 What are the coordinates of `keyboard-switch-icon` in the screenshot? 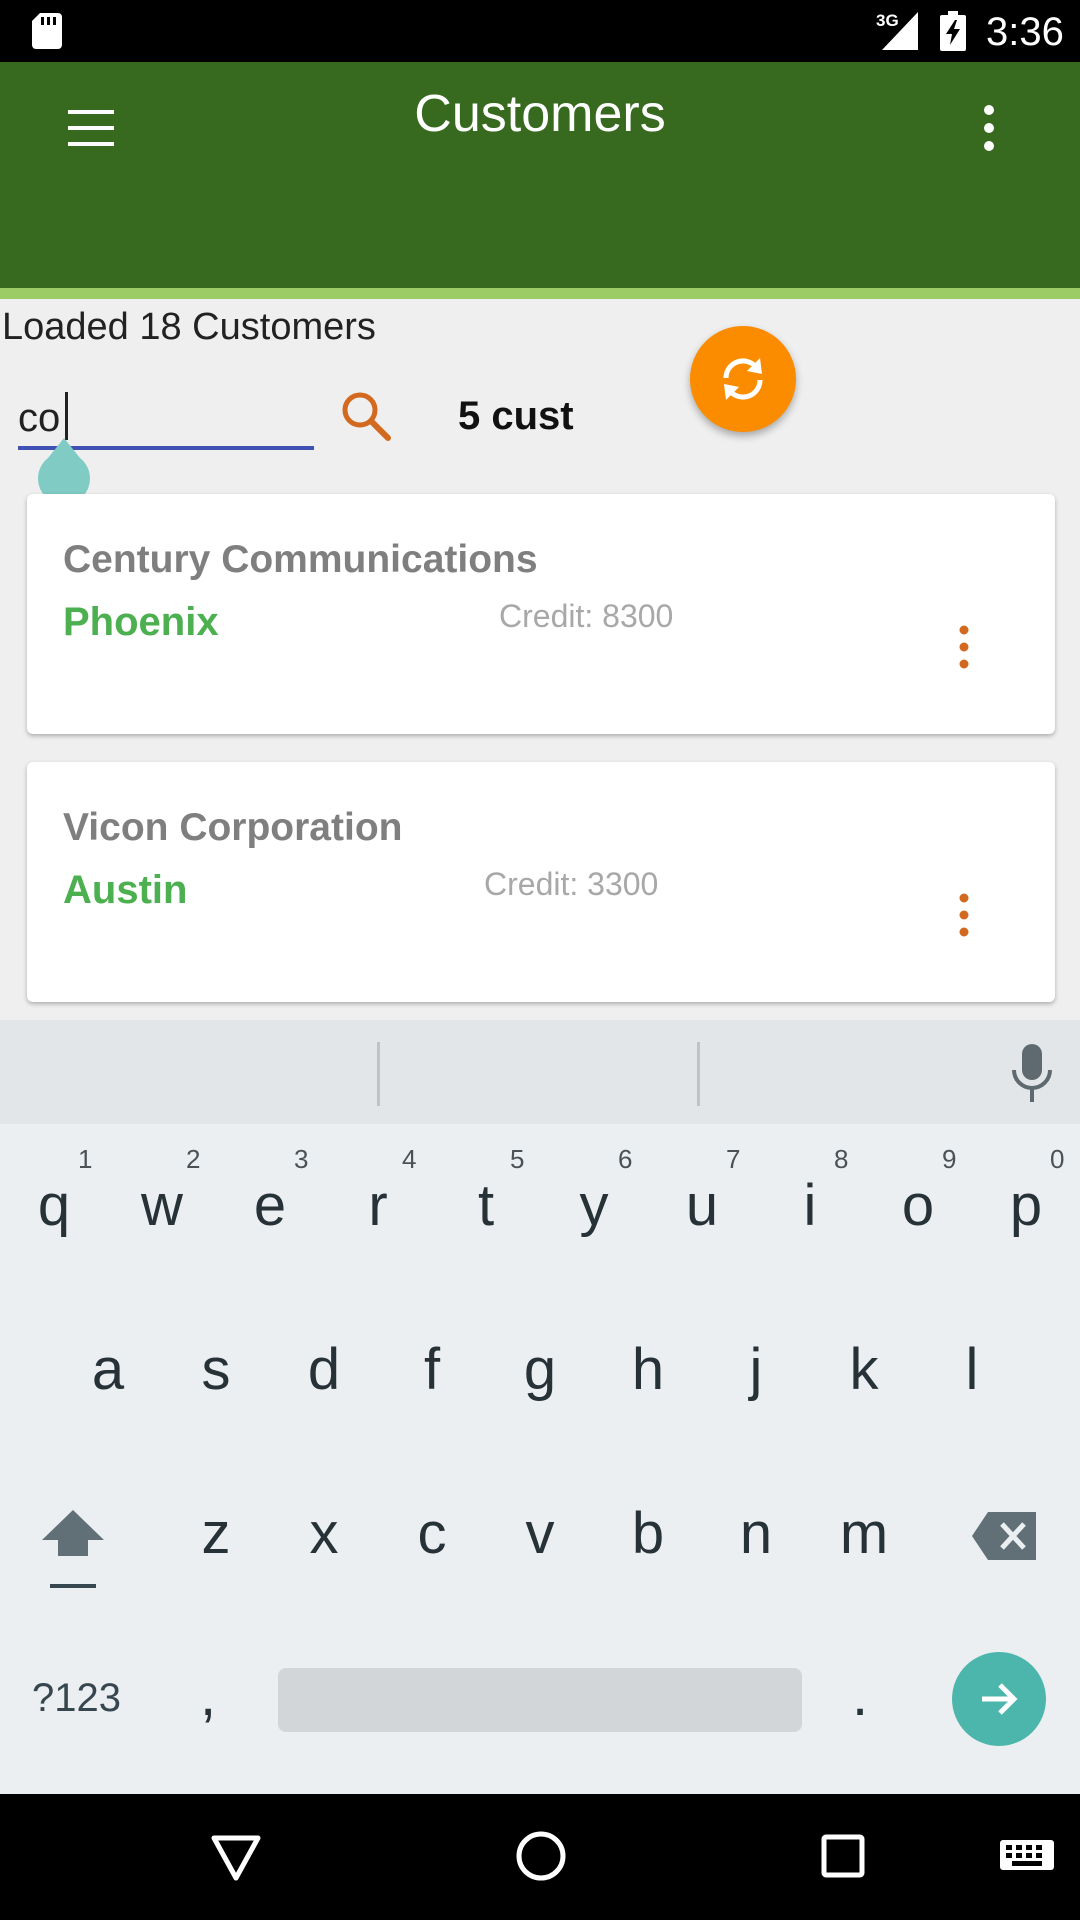 It's located at (1027, 1858).